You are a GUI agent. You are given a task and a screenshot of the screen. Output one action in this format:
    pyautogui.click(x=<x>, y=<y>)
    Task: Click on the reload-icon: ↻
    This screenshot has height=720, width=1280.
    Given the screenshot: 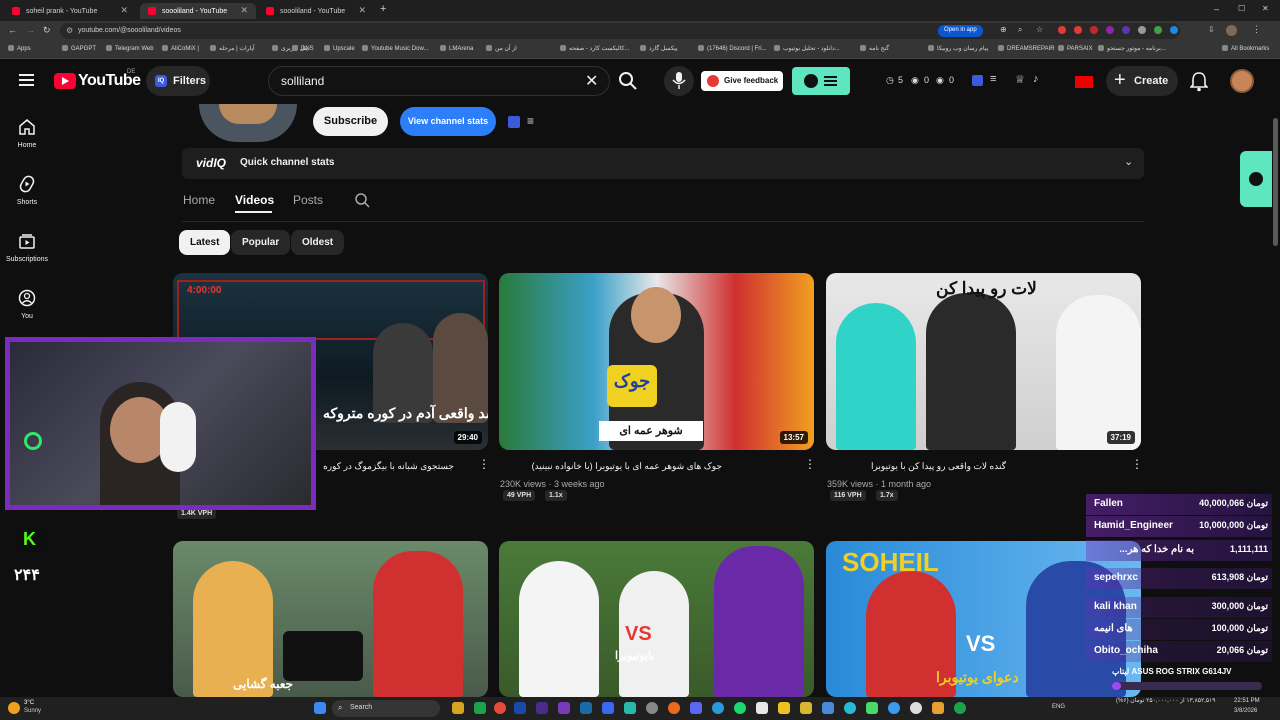 What is the action you would take?
    pyautogui.click(x=47, y=30)
    